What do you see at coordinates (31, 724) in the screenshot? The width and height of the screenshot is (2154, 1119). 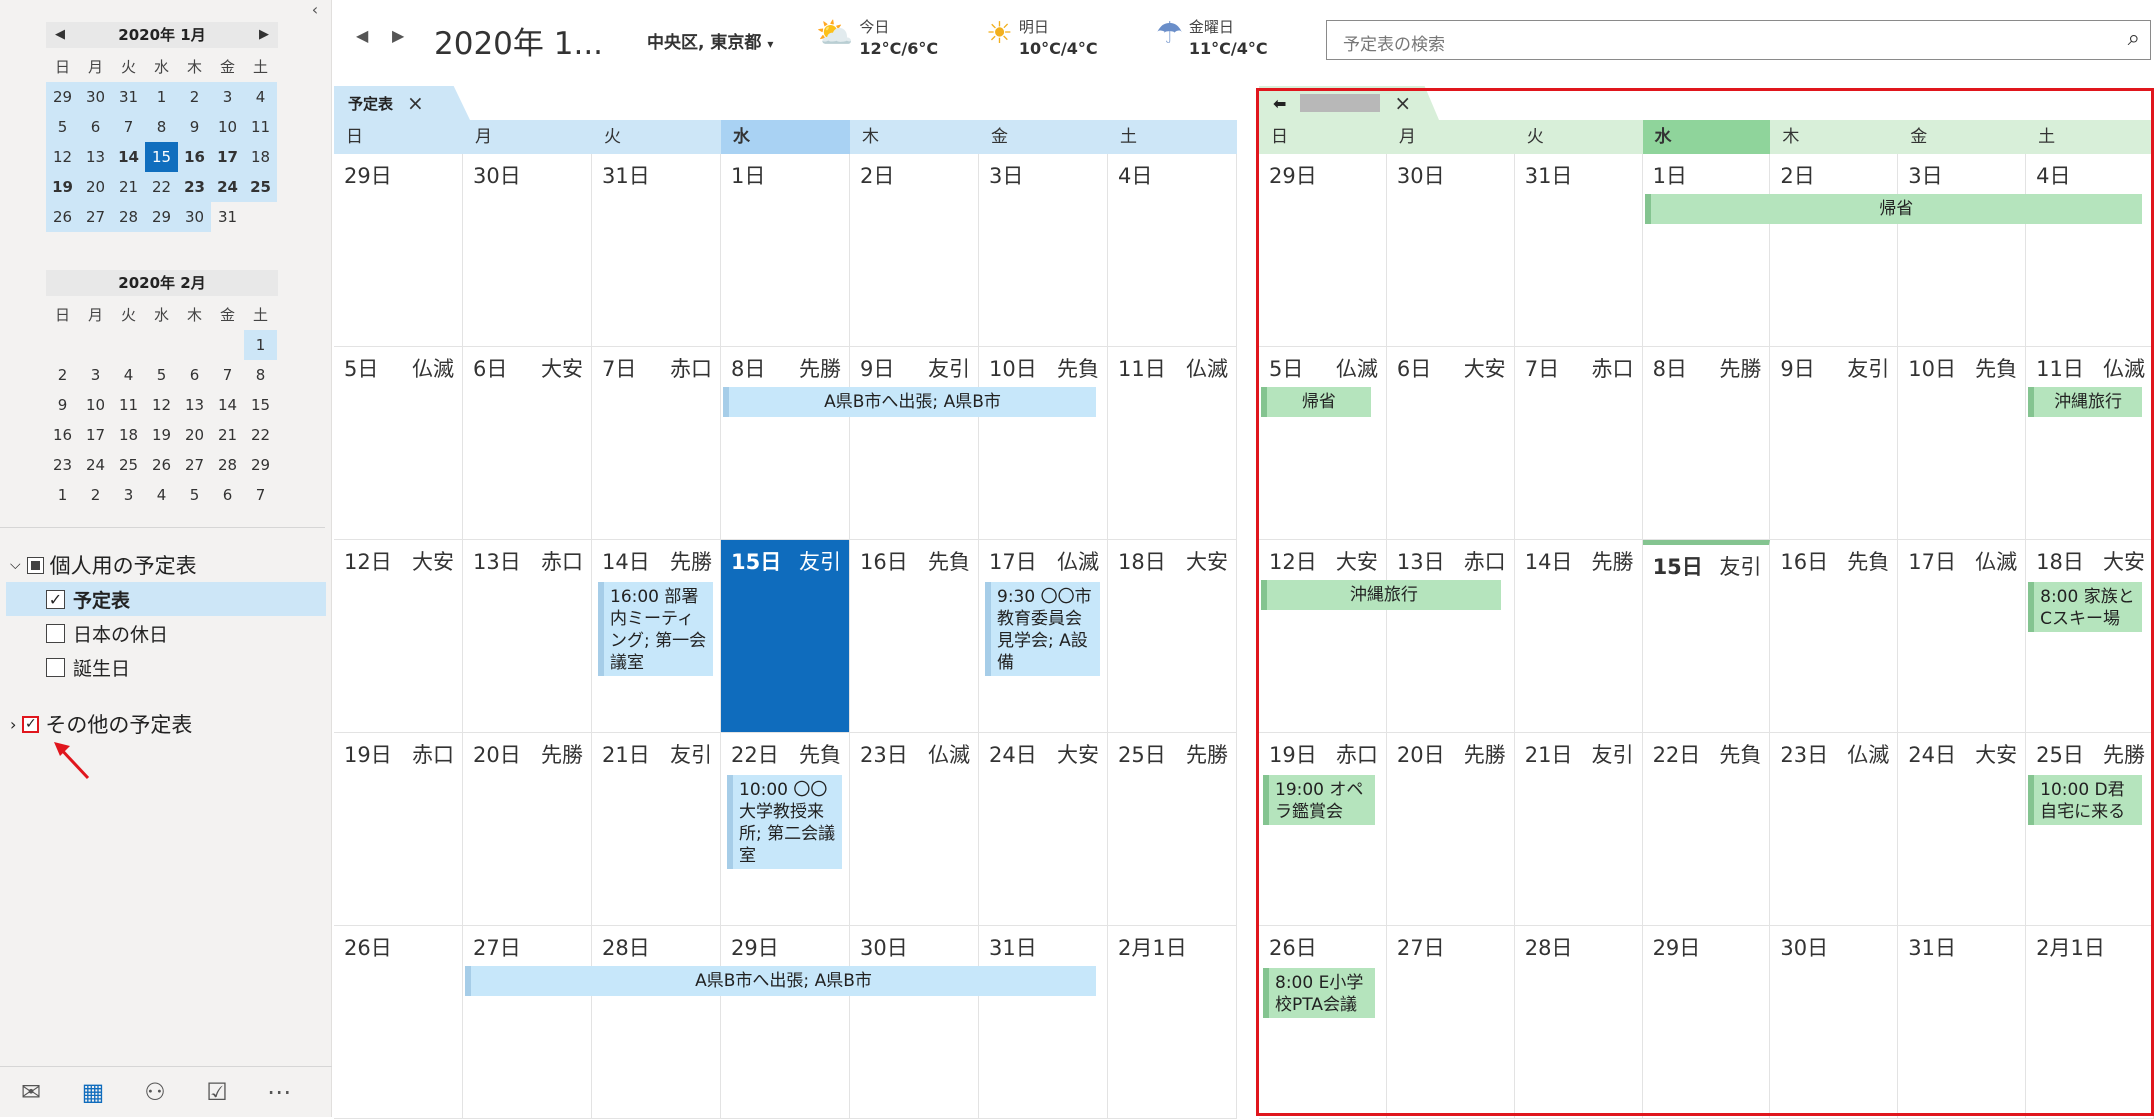 I see `group-checkbox: ✓` at bounding box center [31, 724].